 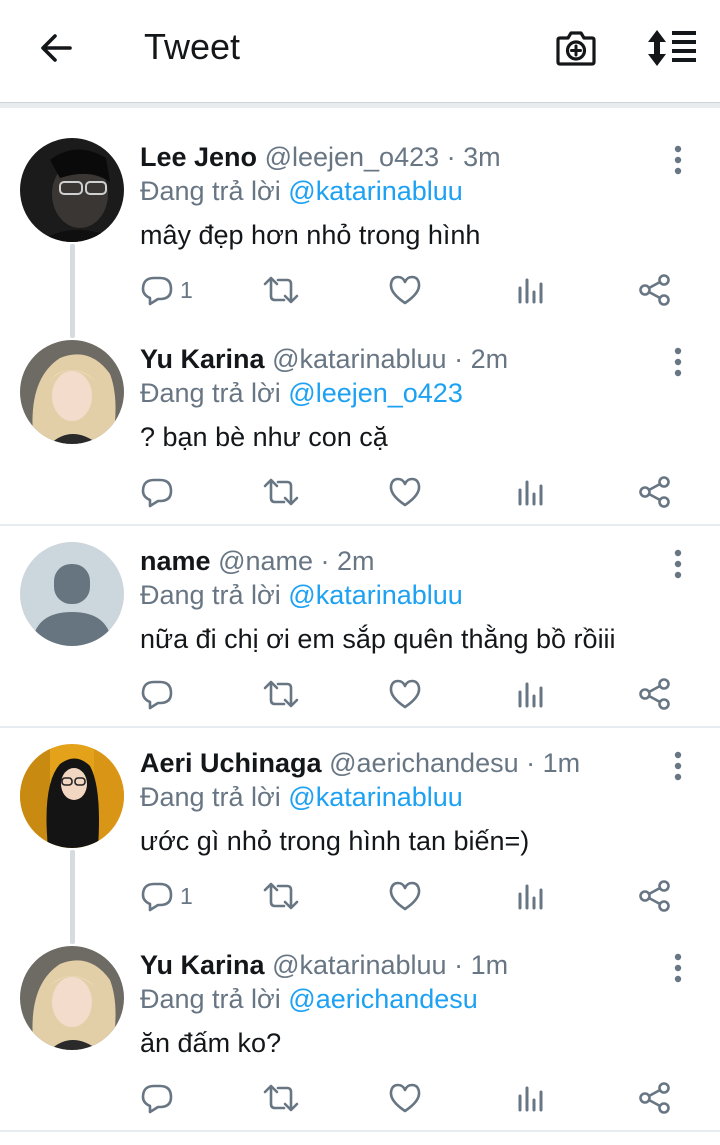 What do you see at coordinates (211, 1043) in the screenshot?
I see `tweet-text: ăn đấm ko?` at bounding box center [211, 1043].